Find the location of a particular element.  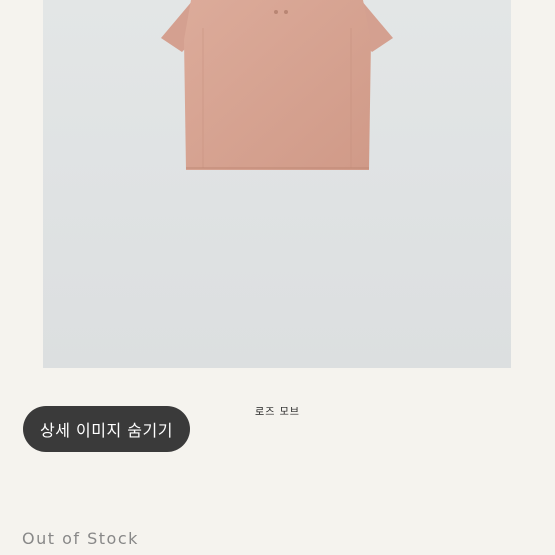

blouse-illustration is located at coordinates (277, 85).